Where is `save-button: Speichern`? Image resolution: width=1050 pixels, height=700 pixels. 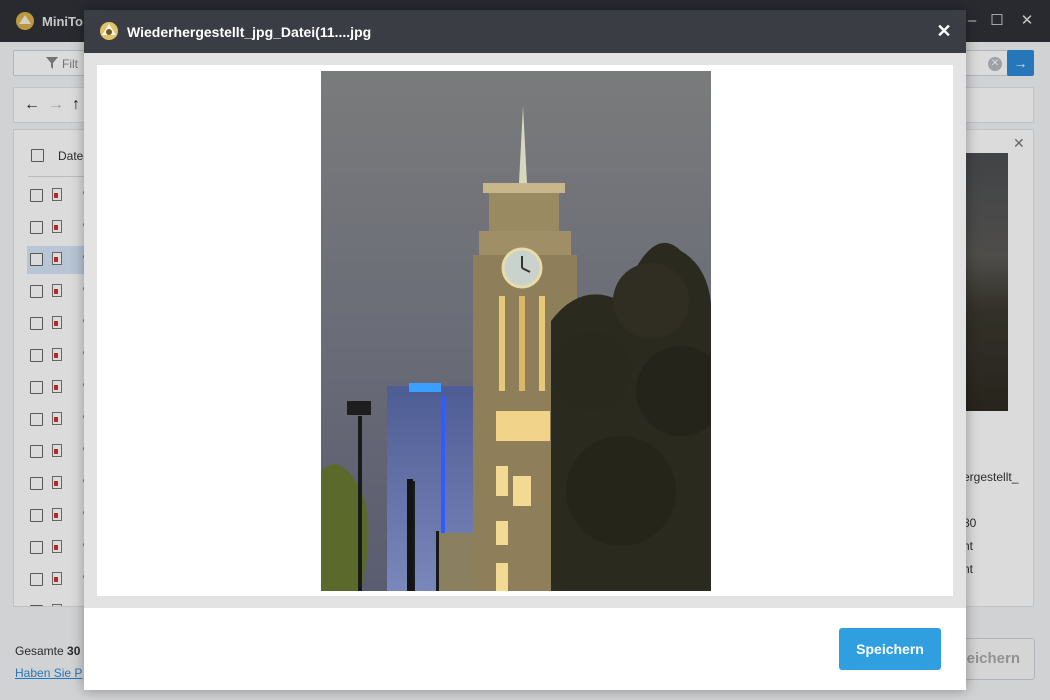
save-button: Speichern is located at coordinates (890, 649).